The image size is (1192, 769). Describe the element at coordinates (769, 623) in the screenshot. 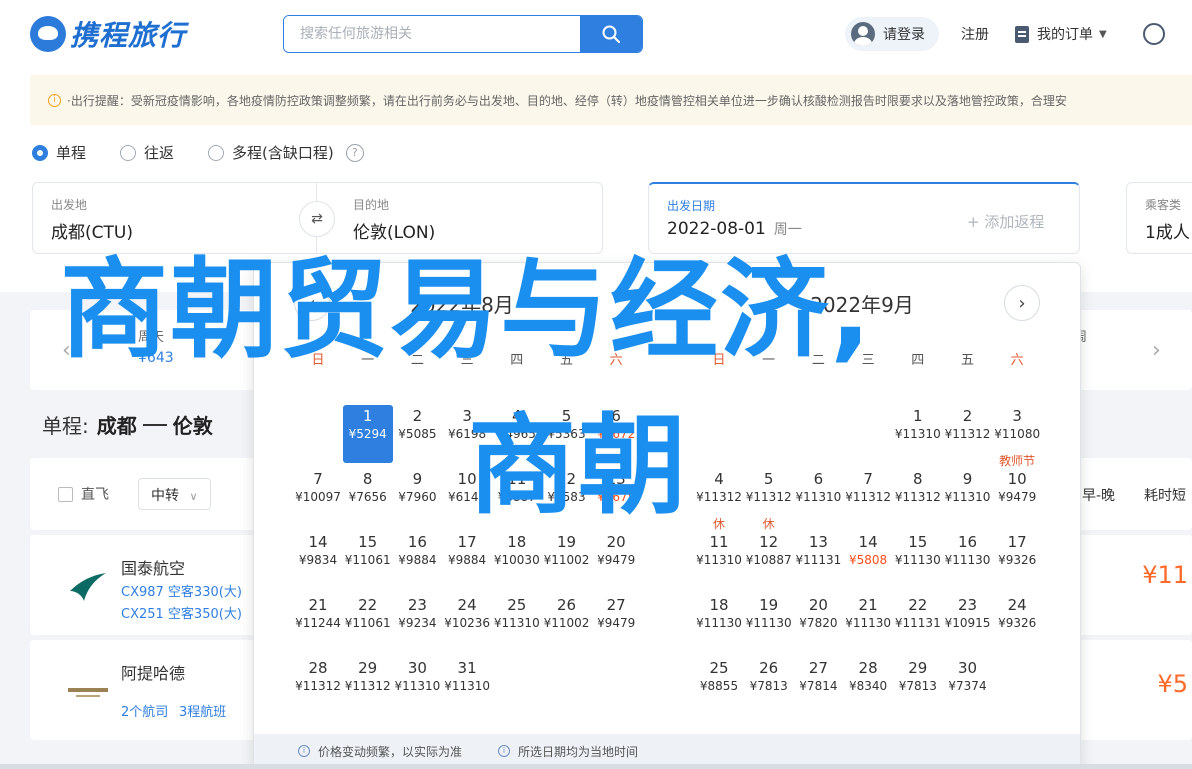

I see `calendar-day-sep: 19 ¥11130` at that location.